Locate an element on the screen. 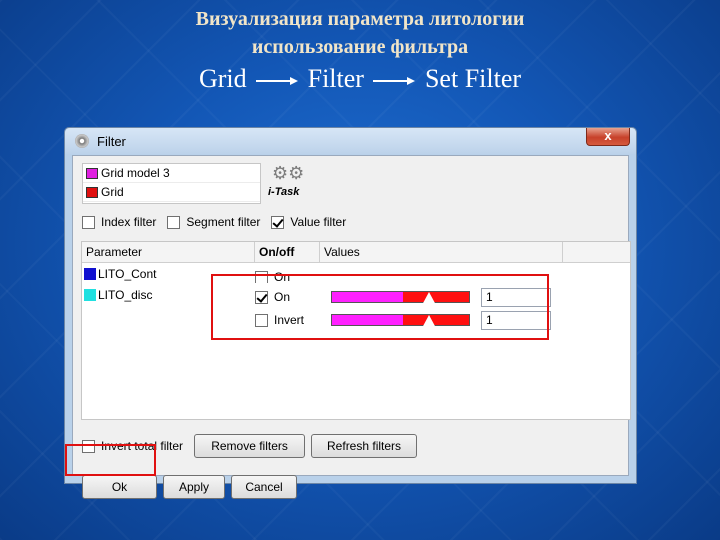  index-filter-checkbox is located at coordinates (88, 222).